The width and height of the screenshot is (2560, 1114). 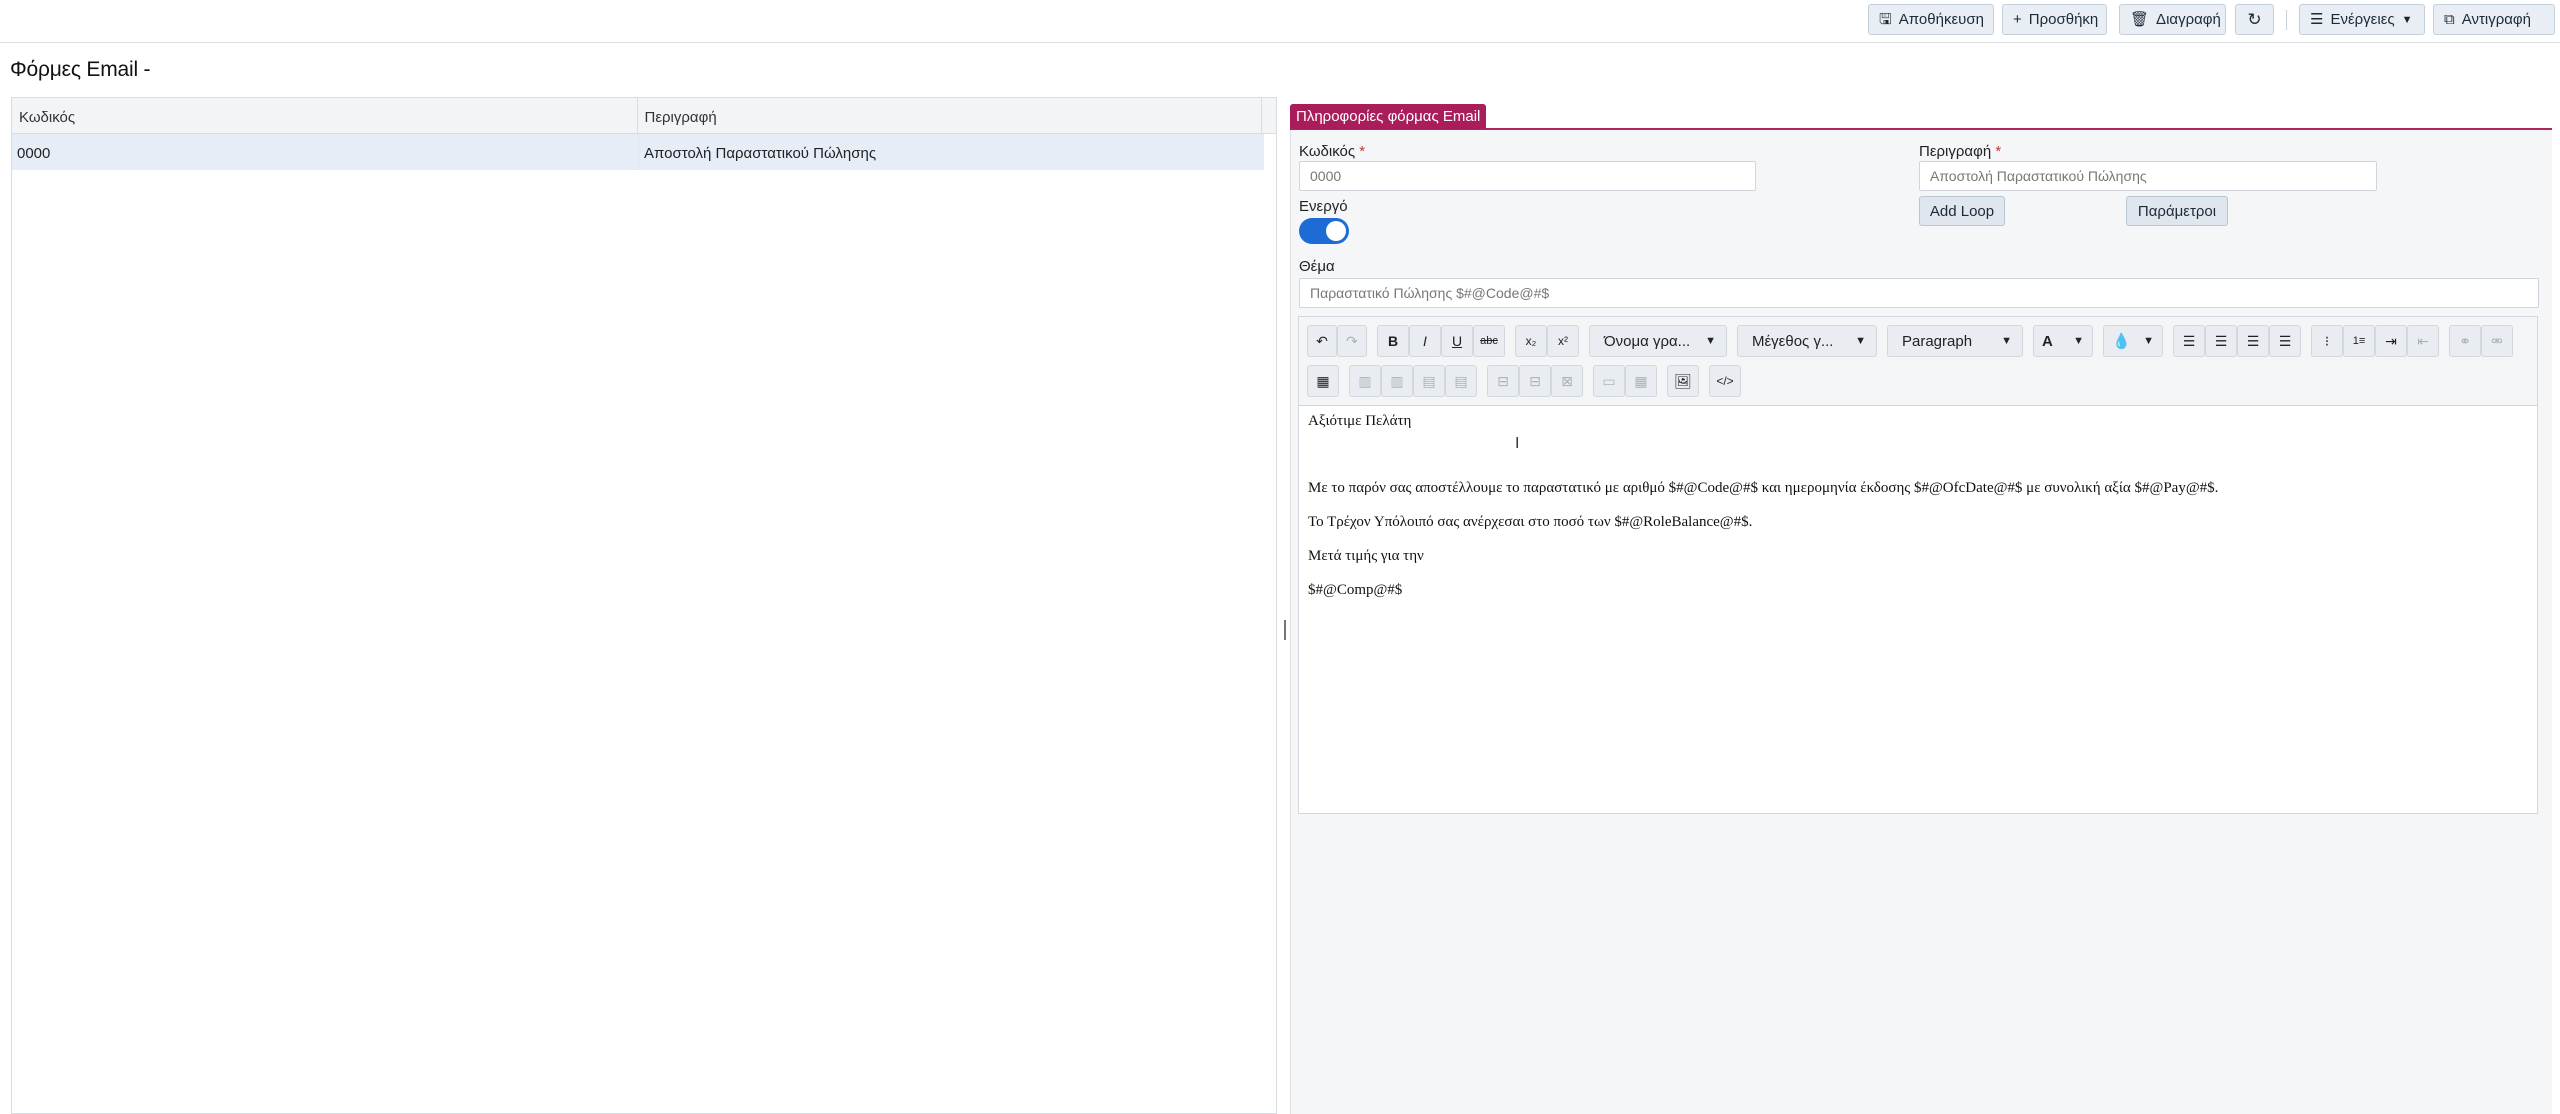 I want to click on code-label: Κωδικός *, so click(x=1332, y=151).